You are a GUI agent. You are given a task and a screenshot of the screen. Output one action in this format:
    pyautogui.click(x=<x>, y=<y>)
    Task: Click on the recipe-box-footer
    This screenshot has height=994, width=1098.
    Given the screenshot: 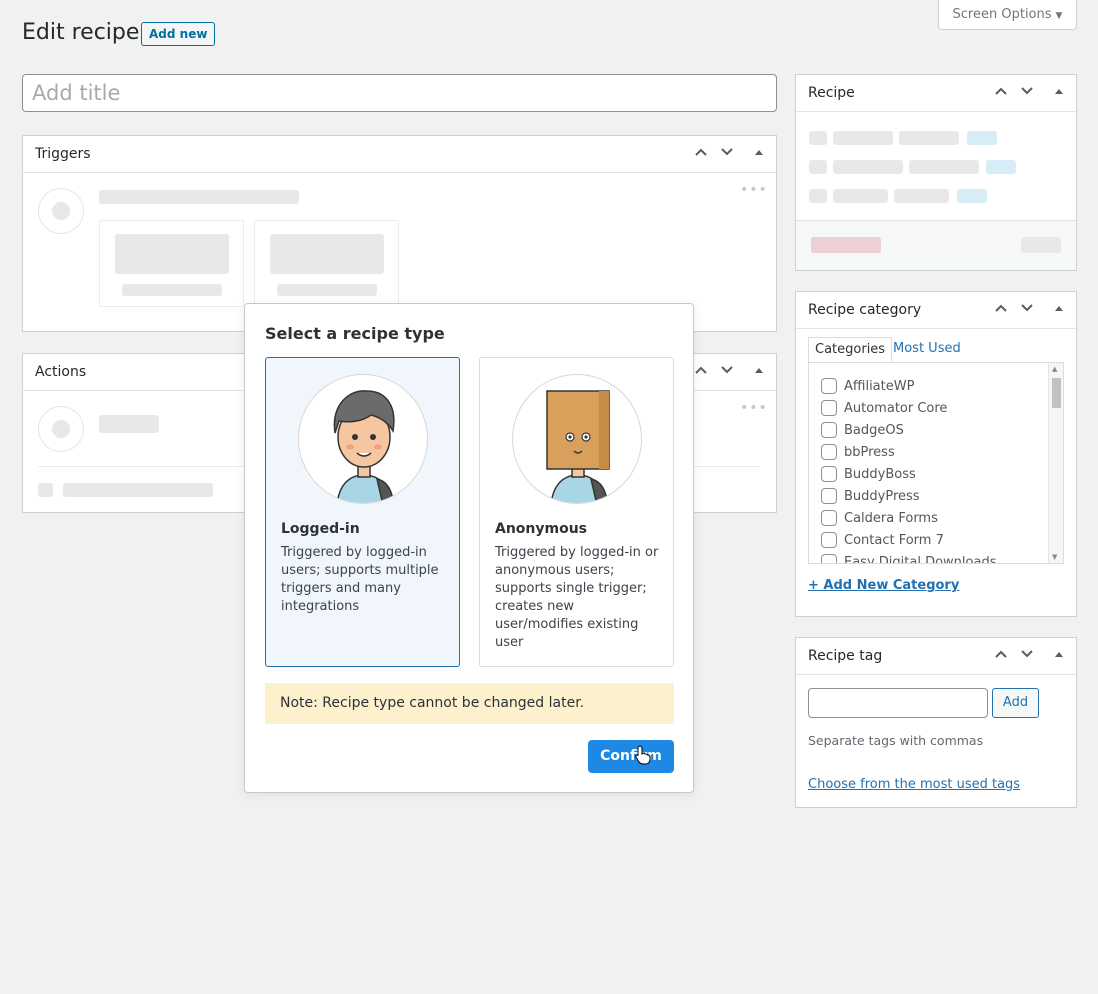 What is the action you would take?
    pyautogui.click(x=936, y=245)
    